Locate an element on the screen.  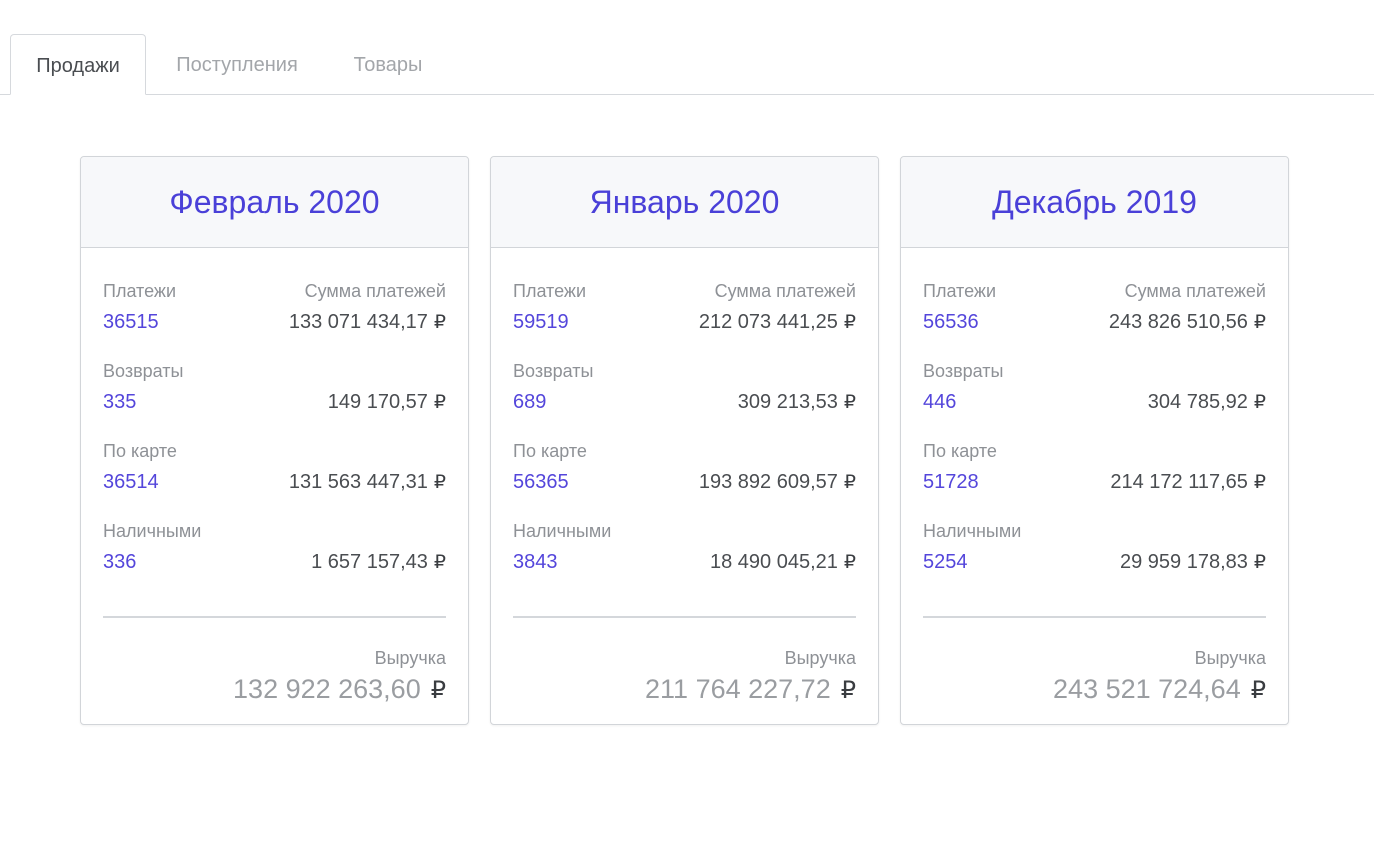
card-payments-amount: 214 172 117,65 ₽ is located at coordinates (1188, 482).